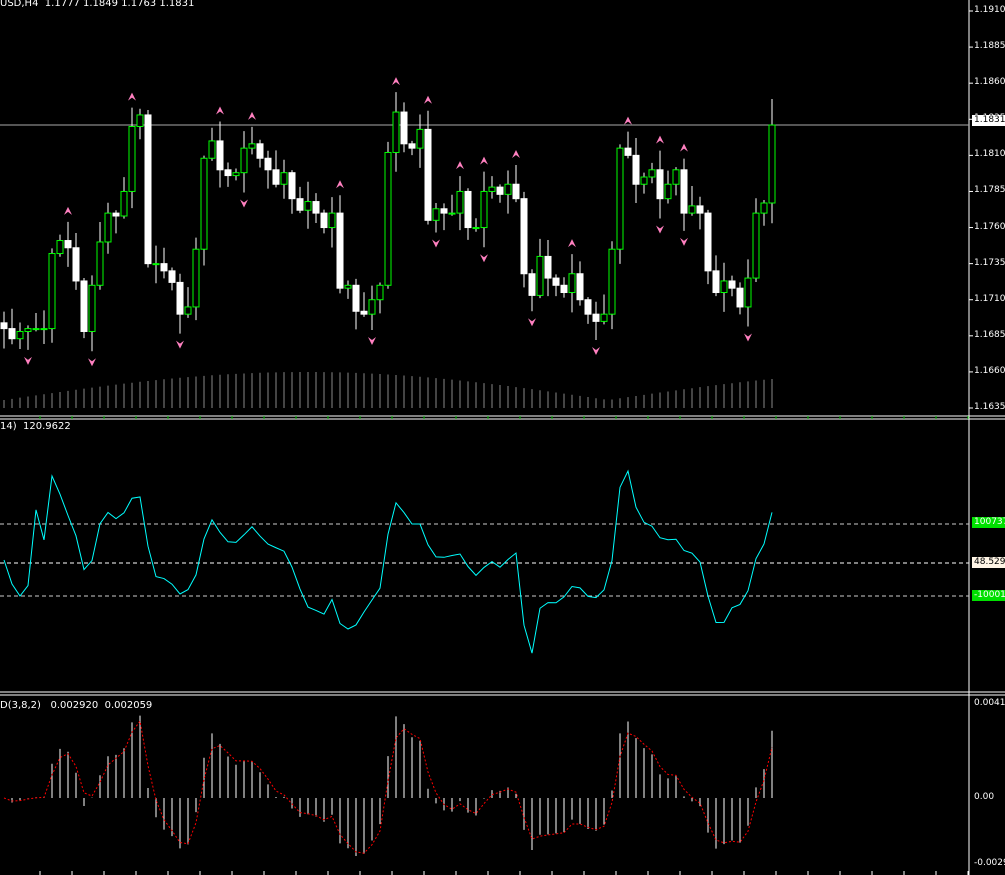 Image resolution: width=1005 pixels, height=875 pixels. I want to click on cci-level-low: -100, so click(984, 595).